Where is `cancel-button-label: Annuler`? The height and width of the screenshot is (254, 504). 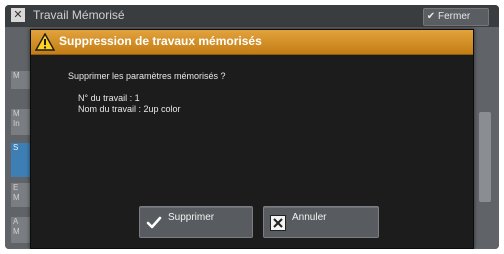
cancel-button-label: Annuler is located at coordinates (309, 217).